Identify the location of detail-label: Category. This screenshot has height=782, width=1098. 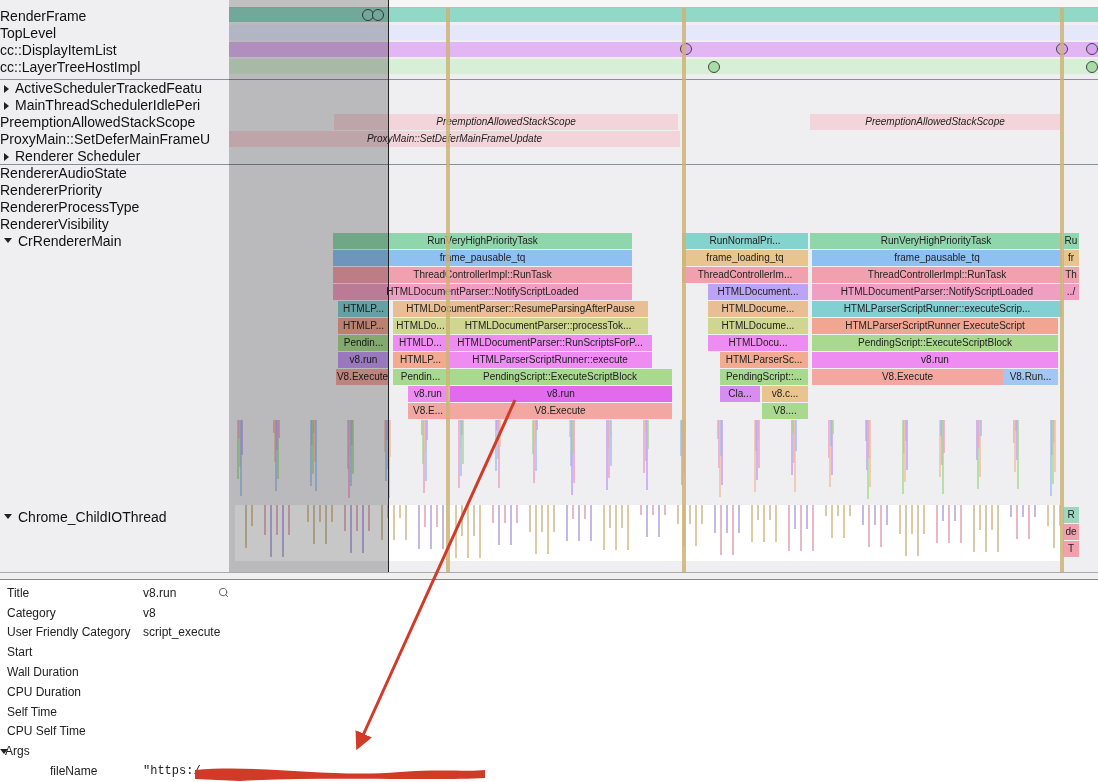
(31, 612).